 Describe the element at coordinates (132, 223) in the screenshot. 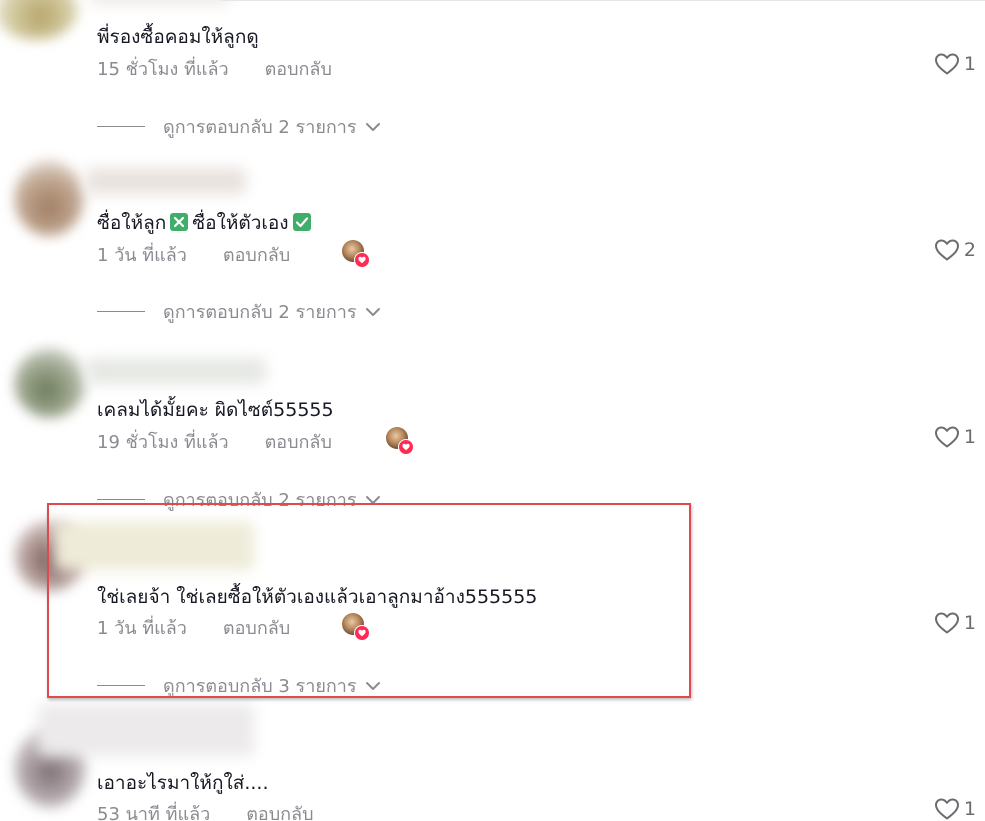

I see `comment-text-part: ซื่อให้ลูก` at that location.